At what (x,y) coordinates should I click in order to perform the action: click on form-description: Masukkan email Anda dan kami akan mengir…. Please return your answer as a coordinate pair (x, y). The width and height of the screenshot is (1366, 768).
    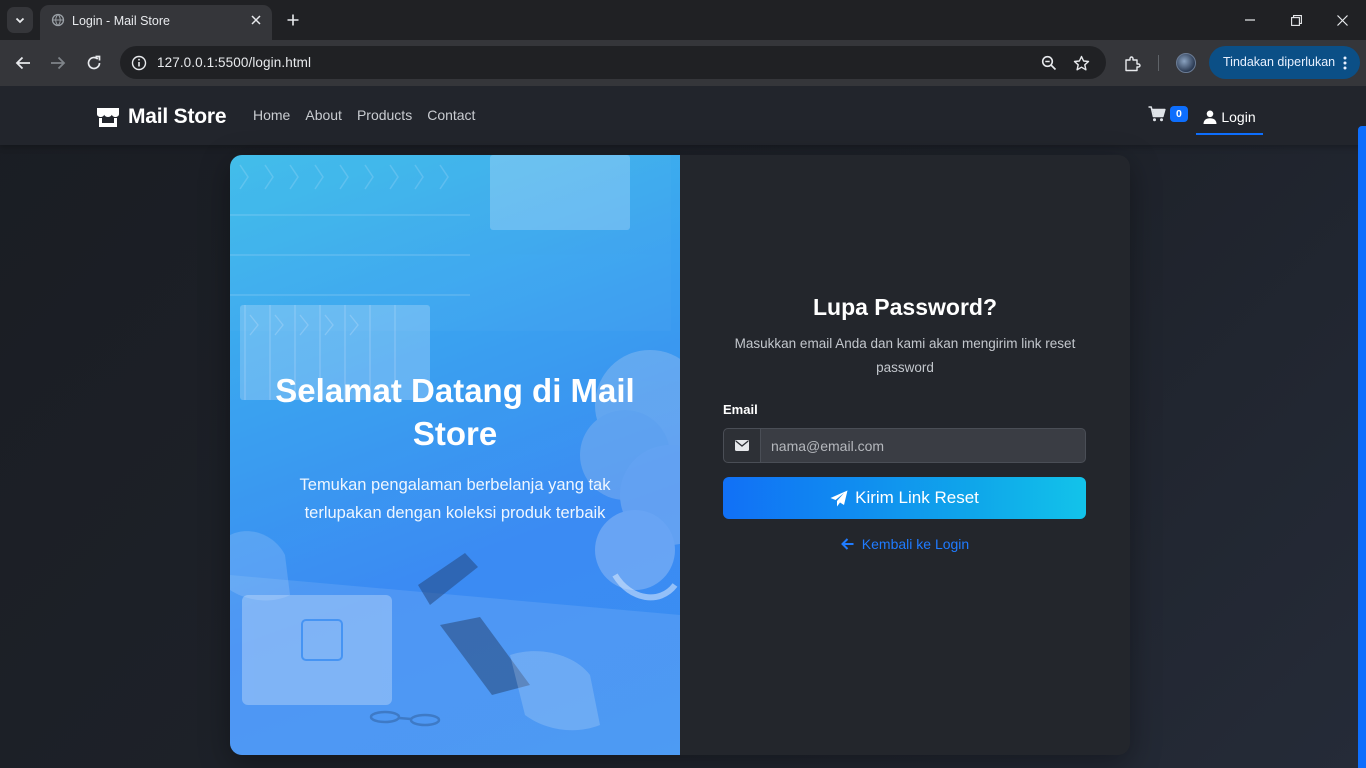
    Looking at the image, I should click on (905, 355).